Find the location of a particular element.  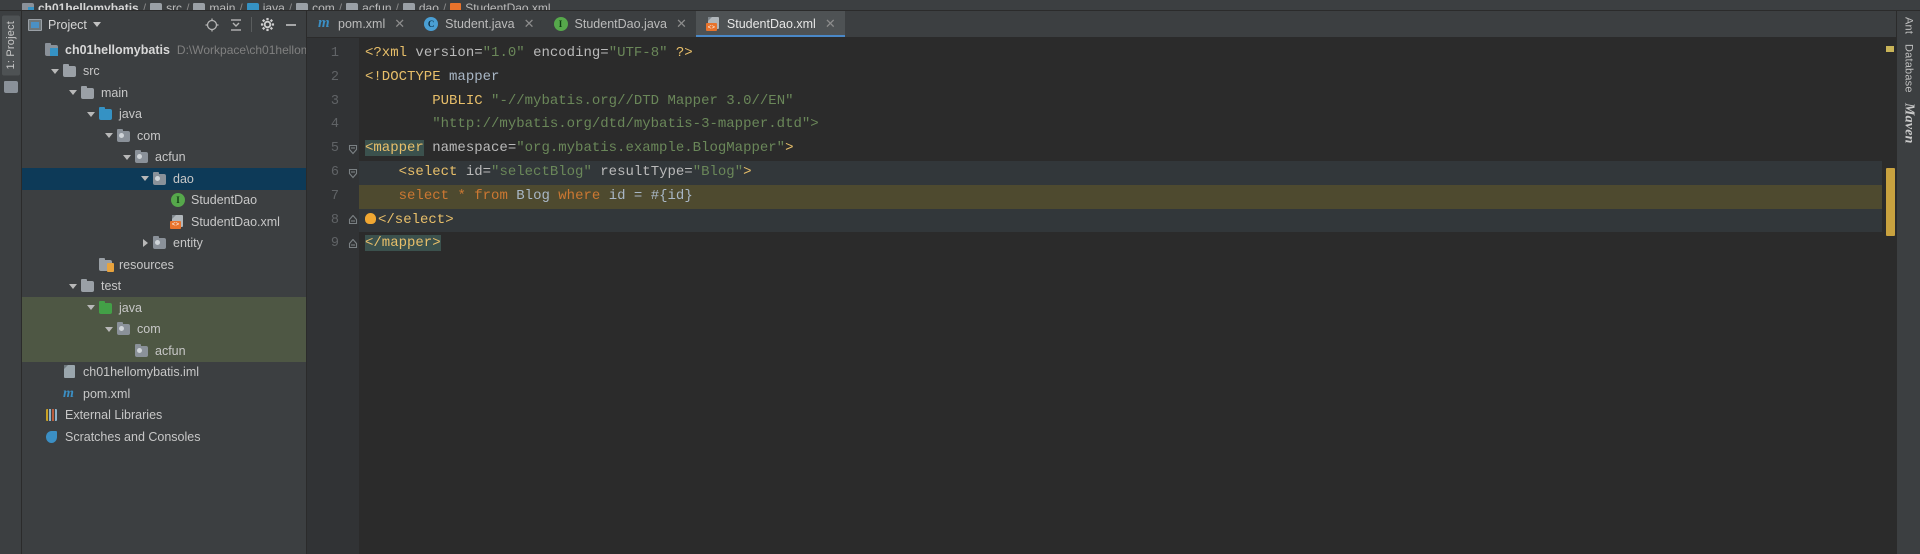

project-title-group: Project is located at coordinates (64, 25).